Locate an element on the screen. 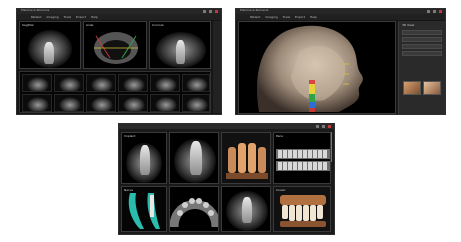 The image size is (461, 242). axial-arch-drawing is located at coordinates (116, 48).